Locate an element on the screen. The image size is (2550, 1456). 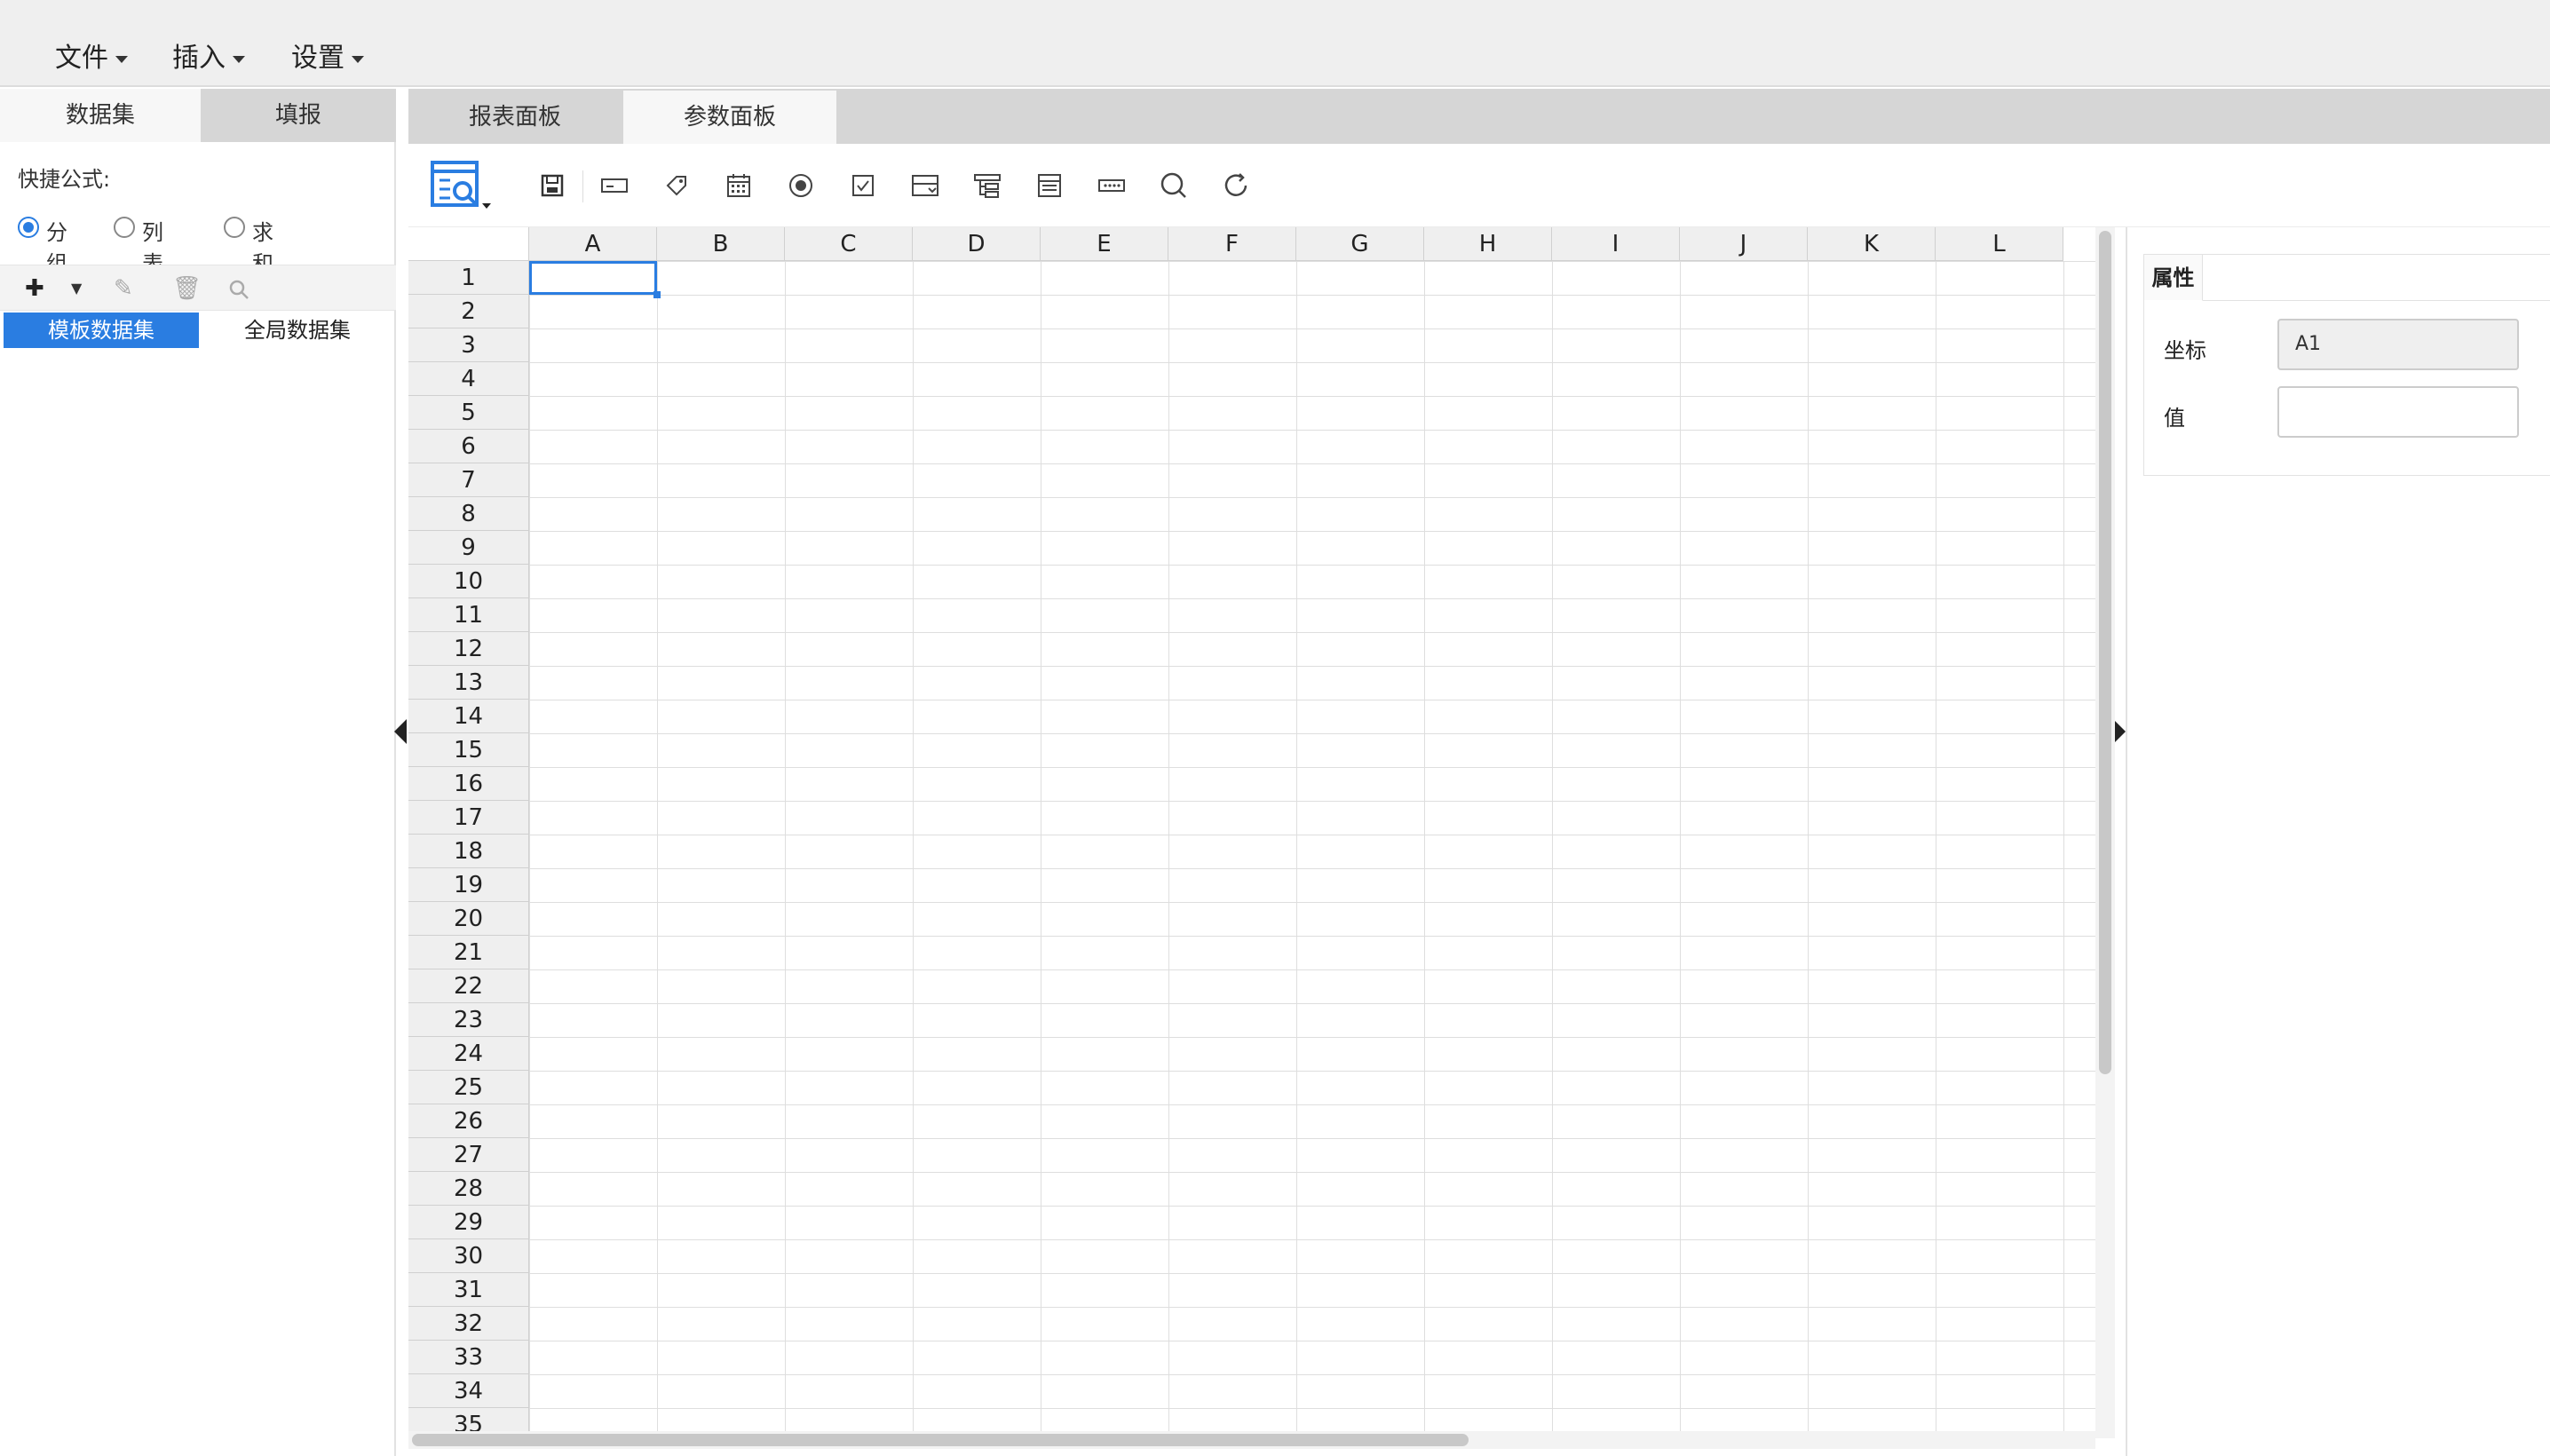
query-button-icon is located at coordinates (461, 185).